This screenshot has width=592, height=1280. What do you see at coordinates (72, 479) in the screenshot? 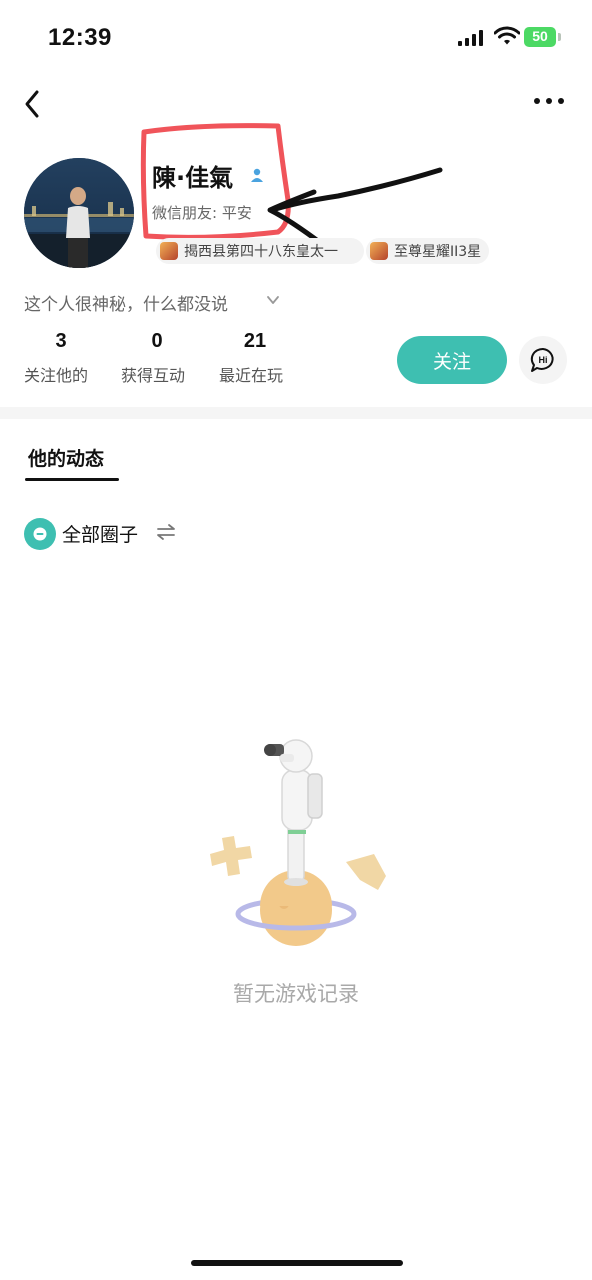
I see `tab-active-indicator` at bounding box center [72, 479].